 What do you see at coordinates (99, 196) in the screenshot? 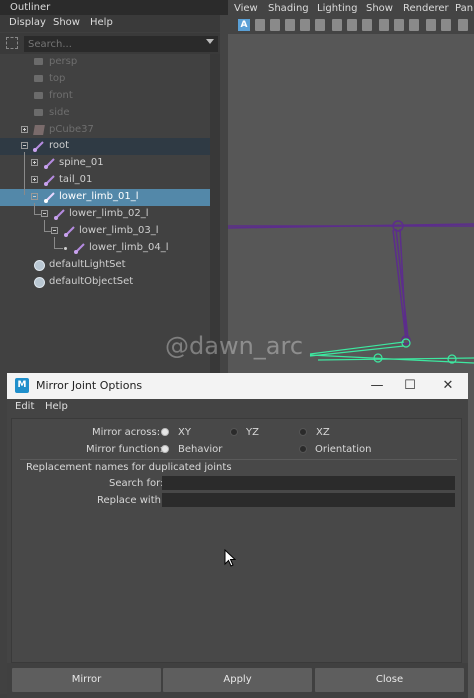
I see `tree-item-label: lower_limb_01_l` at bounding box center [99, 196].